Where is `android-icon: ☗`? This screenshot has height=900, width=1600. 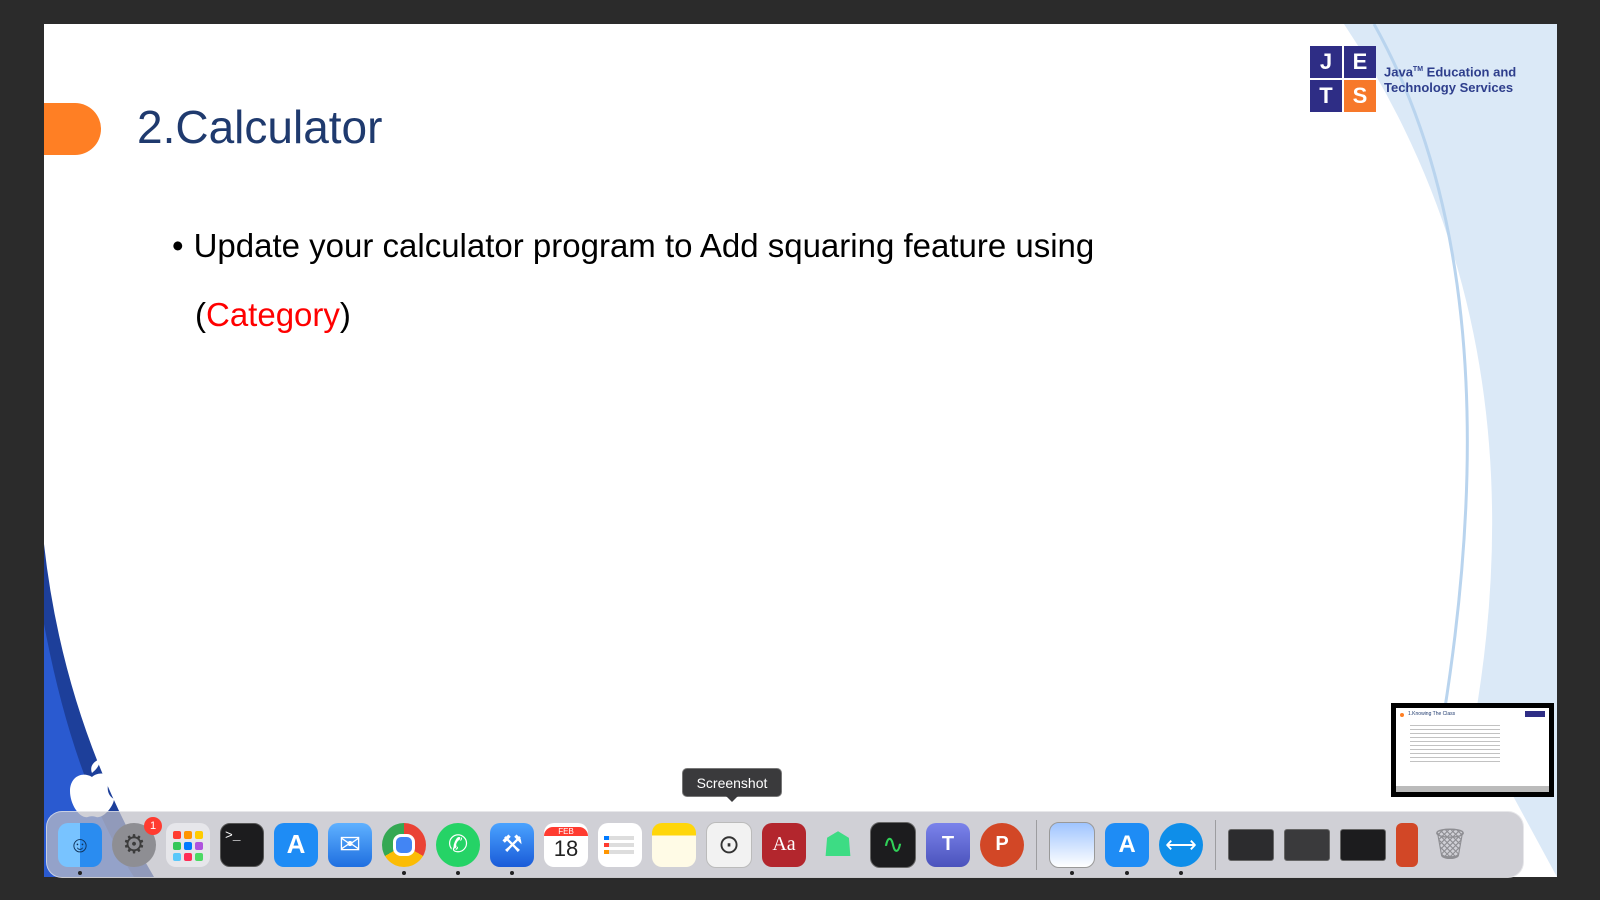 android-icon: ☗ is located at coordinates (838, 845).